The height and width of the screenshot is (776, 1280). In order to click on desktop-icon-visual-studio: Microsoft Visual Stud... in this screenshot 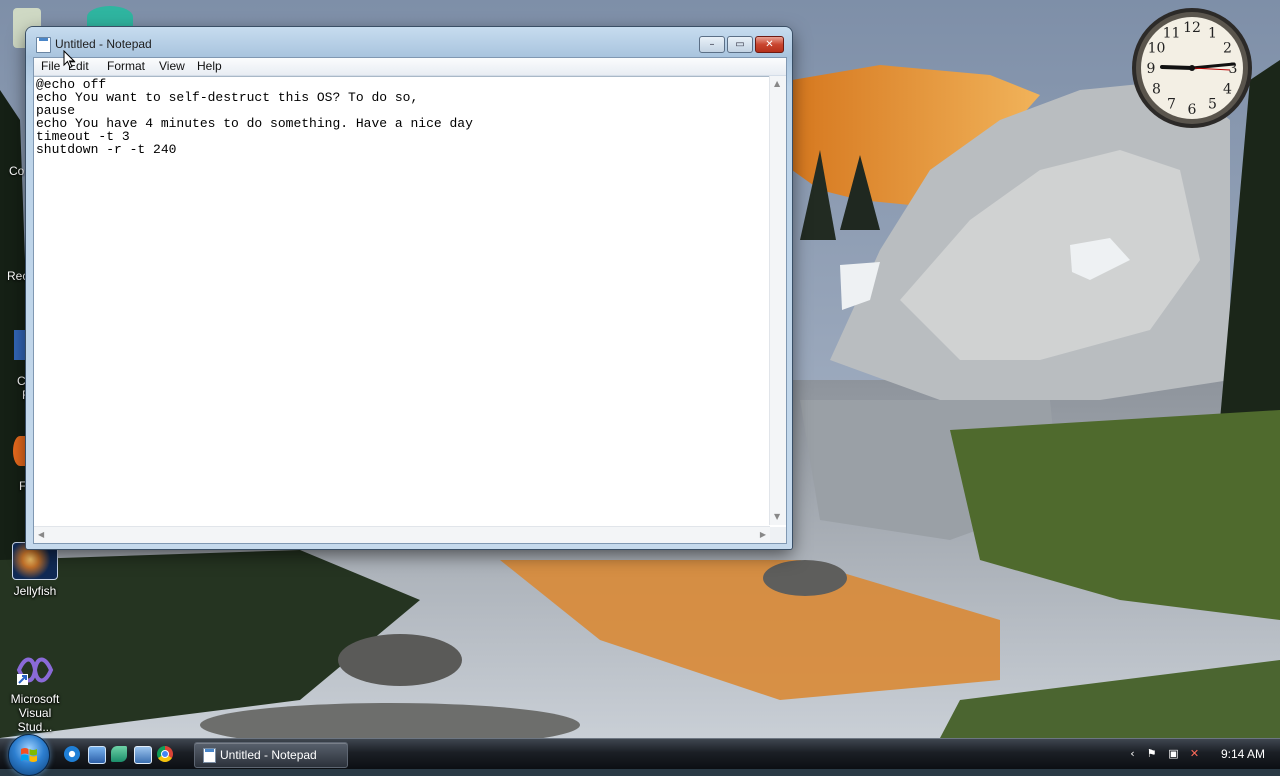, I will do `click(35, 693)`.